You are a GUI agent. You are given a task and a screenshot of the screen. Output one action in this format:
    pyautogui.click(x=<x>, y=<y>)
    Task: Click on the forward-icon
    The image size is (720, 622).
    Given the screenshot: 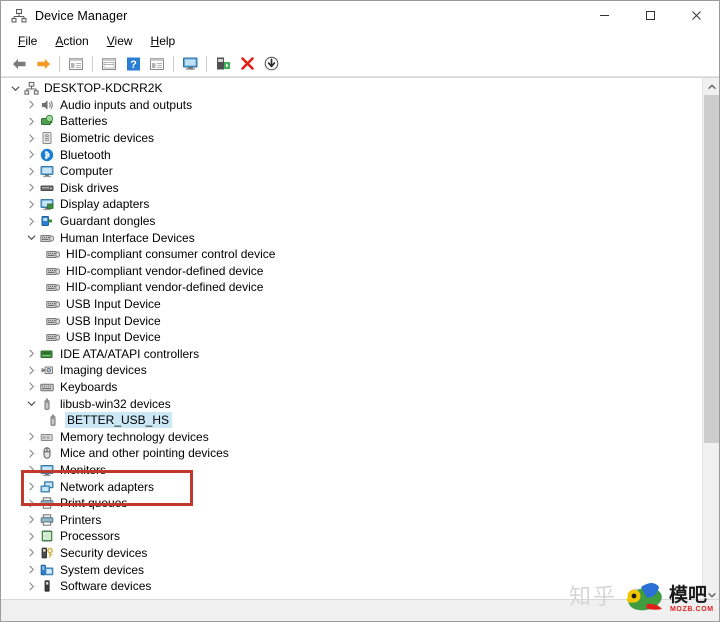 What is the action you would take?
    pyautogui.click(x=43, y=64)
    